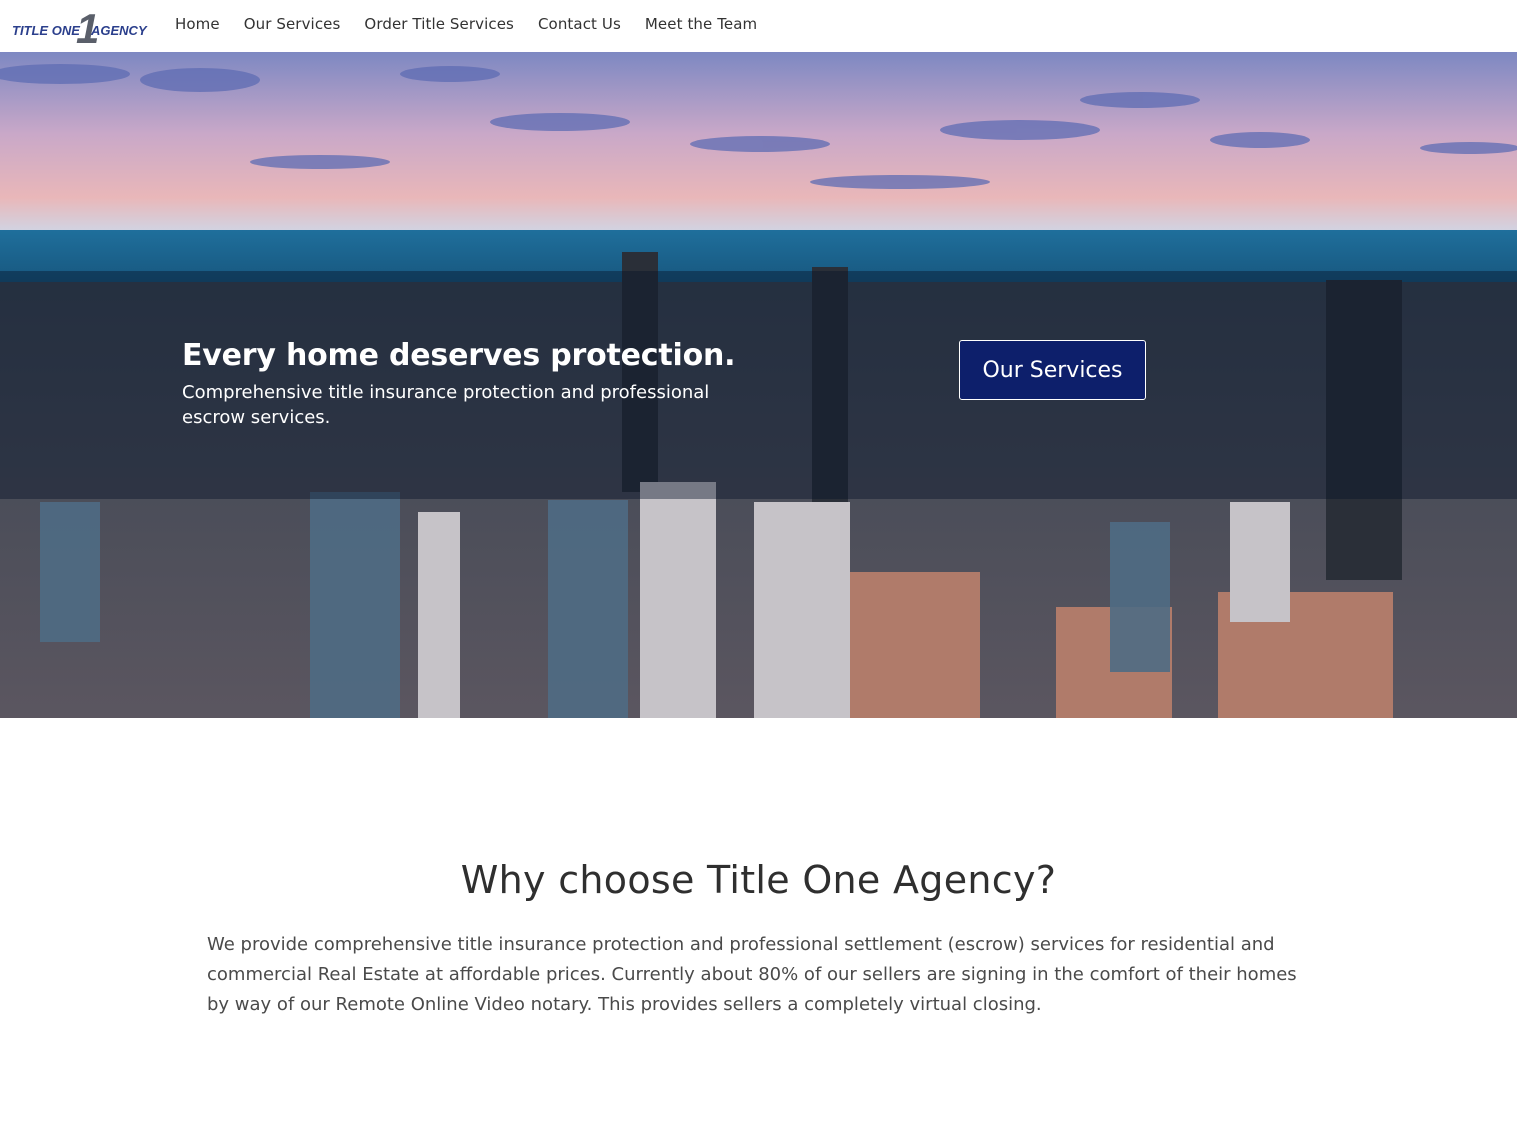 The width and height of the screenshot is (1517, 1138). Describe the element at coordinates (46, 30) in the screenshot. I see `svg-text: TITLE ONE` at that location.